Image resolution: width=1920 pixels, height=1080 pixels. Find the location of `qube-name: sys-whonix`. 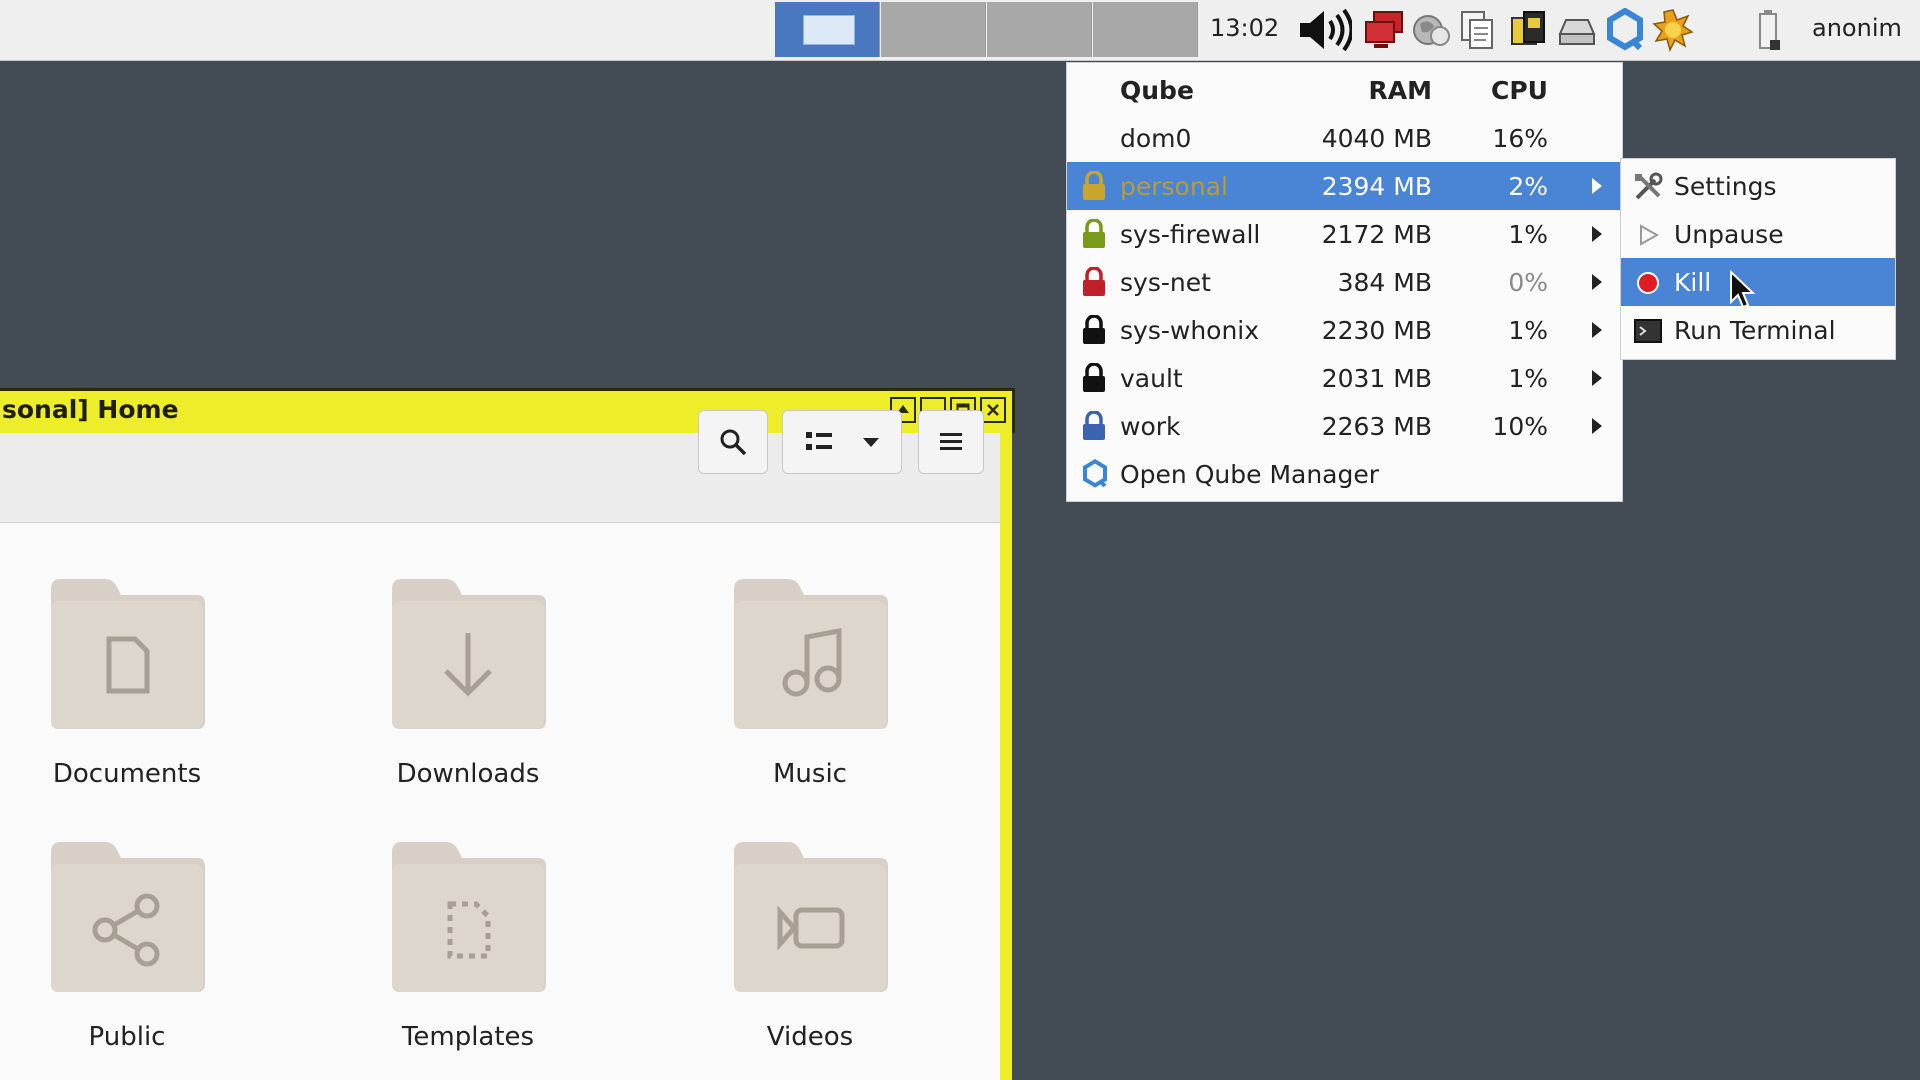

qube-name: sys-whonix is located at coordinates (1190, 330).